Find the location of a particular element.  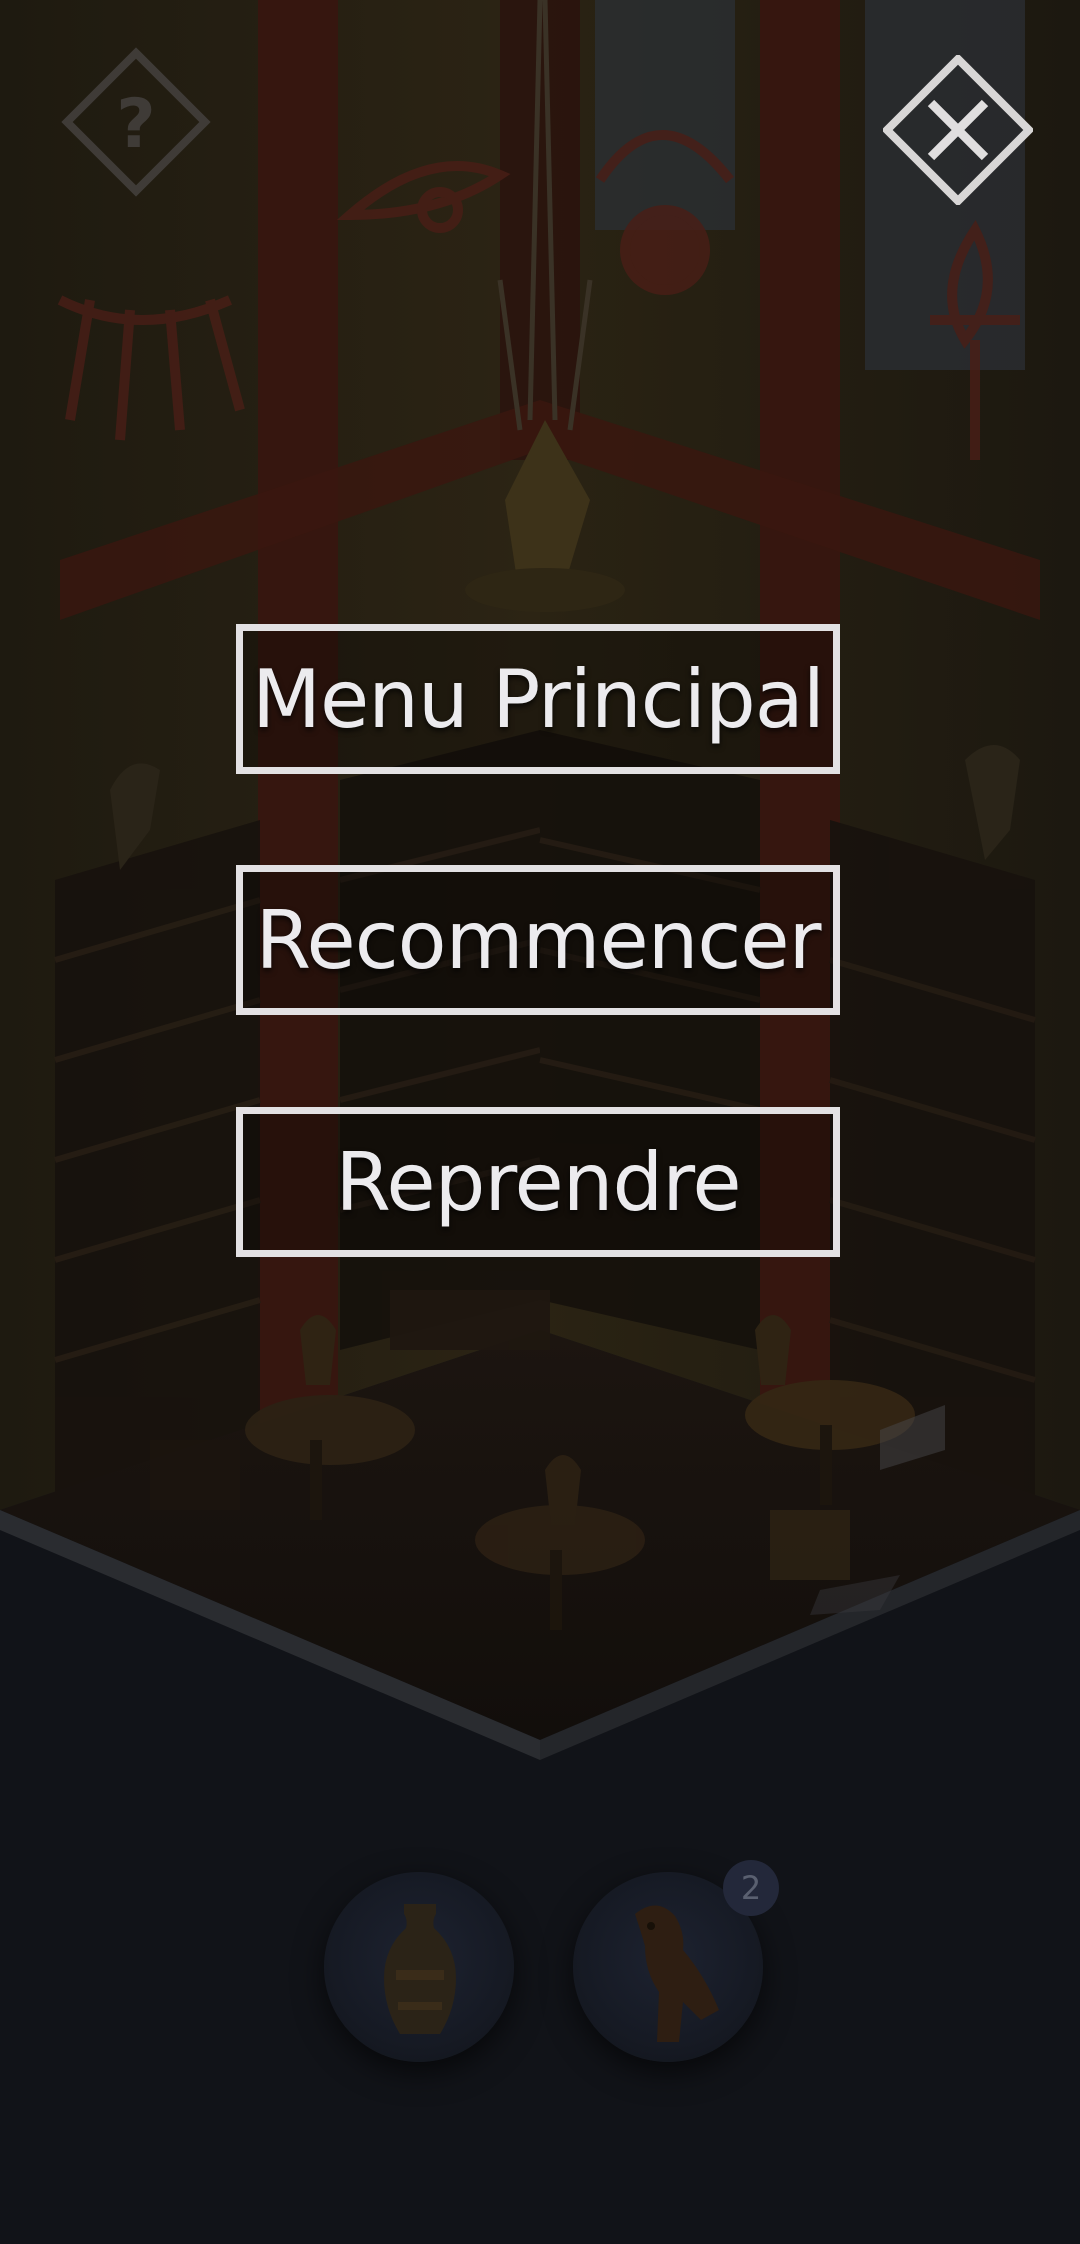

item-count-label: 2 is located at coordinates (751, 1888).